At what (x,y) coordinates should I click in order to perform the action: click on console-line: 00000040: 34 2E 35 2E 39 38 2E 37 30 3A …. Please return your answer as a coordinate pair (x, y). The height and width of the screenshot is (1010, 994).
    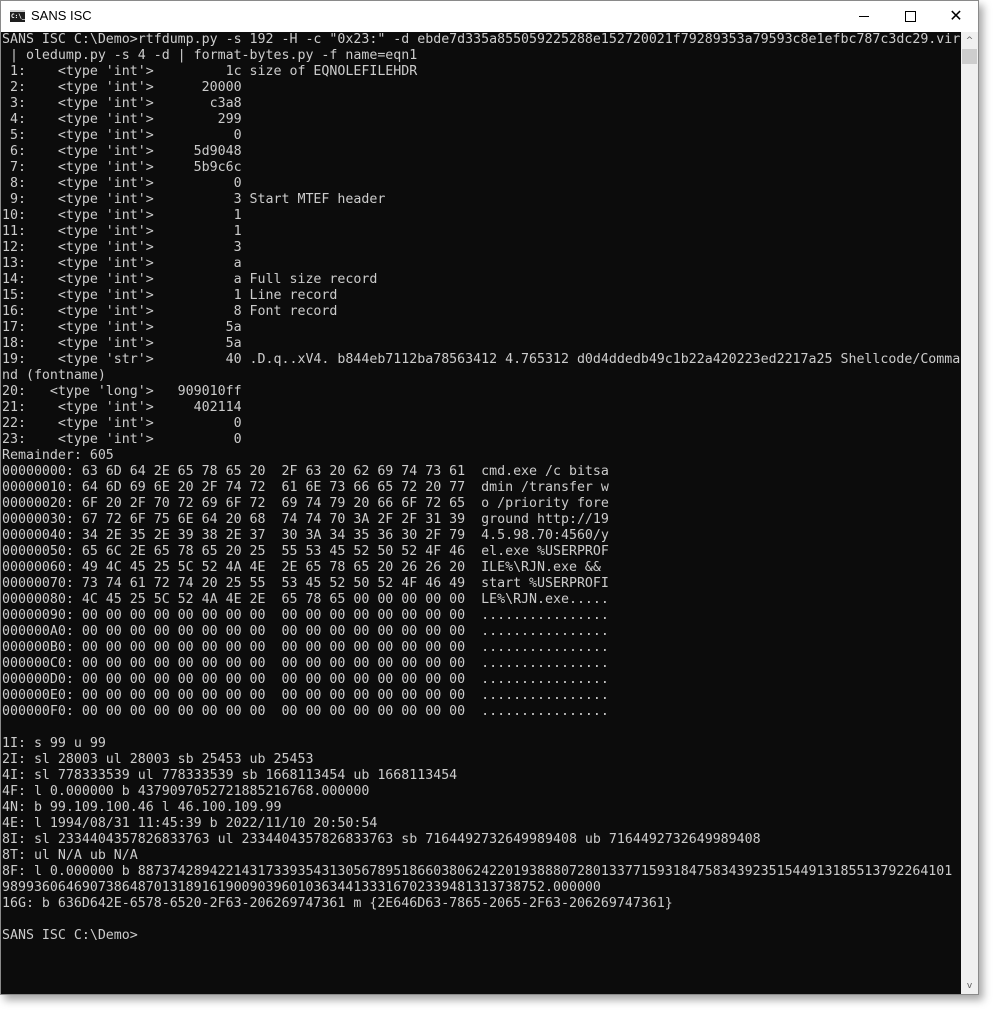
    Looking at the image, I should click on (305, 535).